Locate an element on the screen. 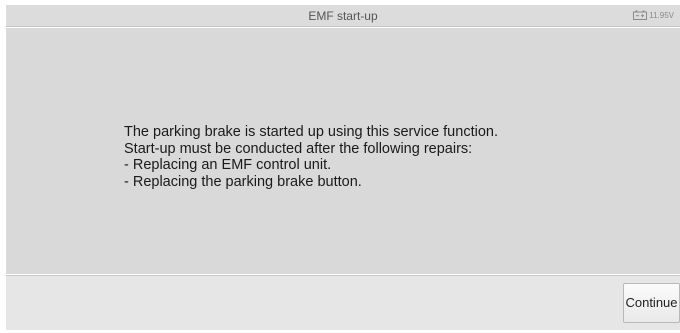  battery-status: 11.95V is located at coordinates (653, 15).